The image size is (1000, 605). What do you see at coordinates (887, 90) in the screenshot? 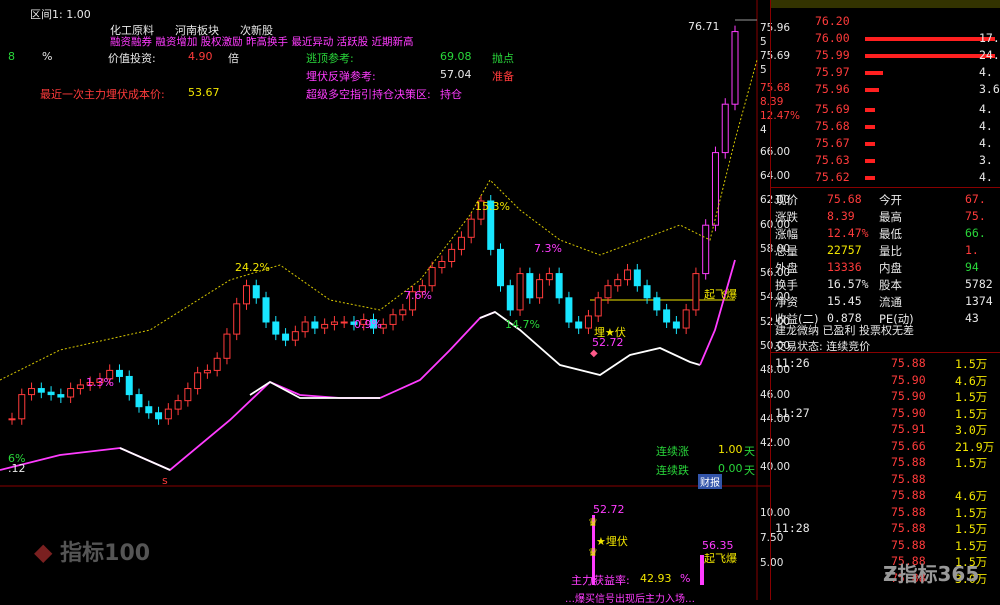
I see `order-book-row: 75.96 3.6` at bounding box center [887, 90].